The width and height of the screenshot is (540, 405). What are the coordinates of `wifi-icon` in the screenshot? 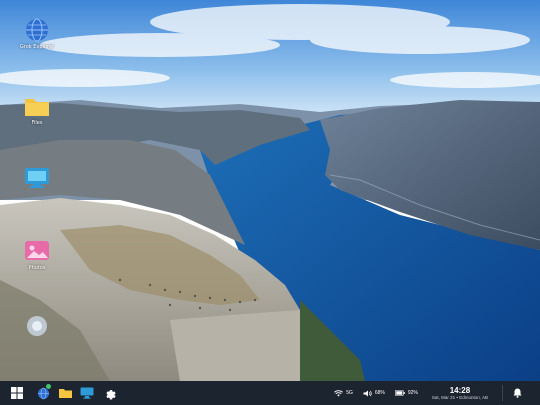 It's located at (338, 392).